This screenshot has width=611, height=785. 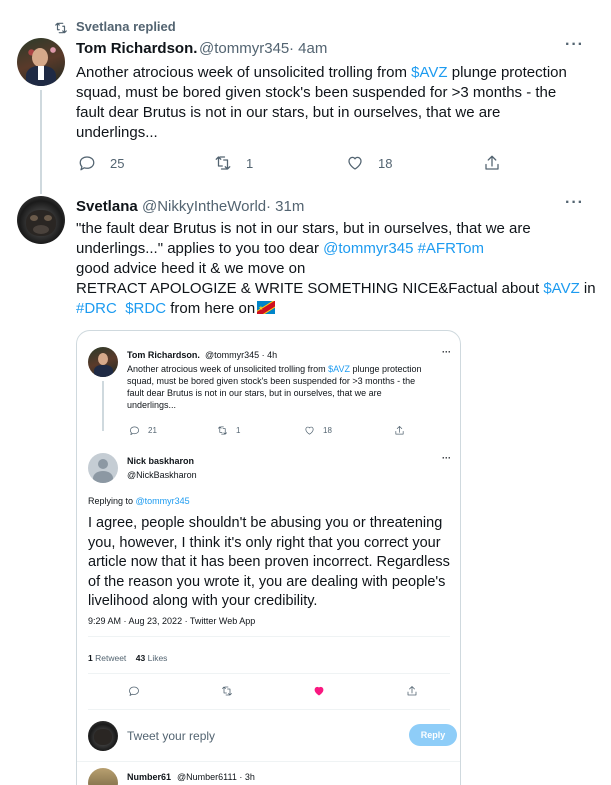 What do you see at coordinates (96, 308) in the screenshot?
I see `hashtag-drc: #DRC` at bounding box center [96, 308].